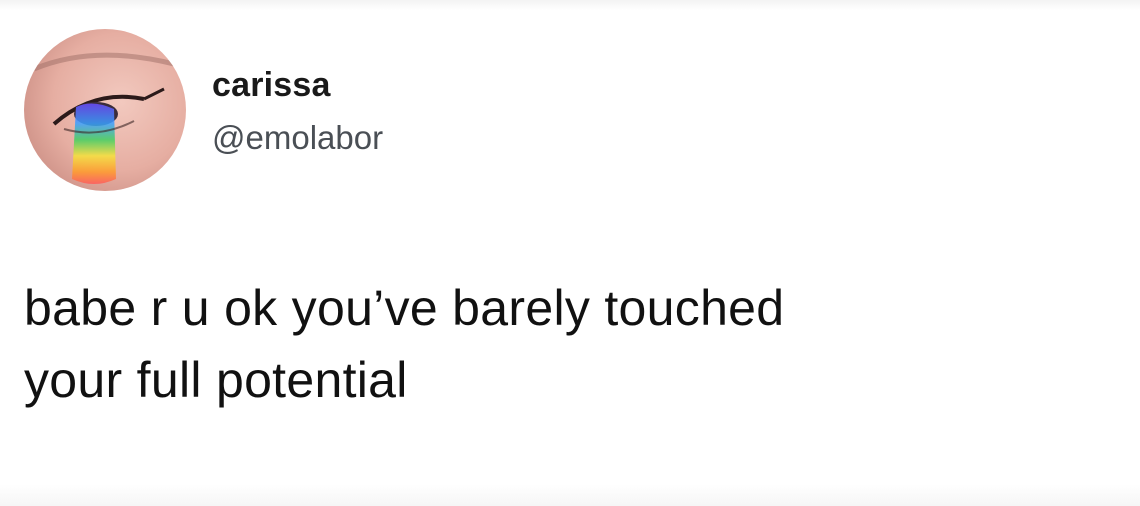 This screenshot has width=1140, height=506. Describe the element at coordinates (404, 308) in the screenshot. I see `tweet-text-line: babe r u ok you’ve barely touched` at that location.